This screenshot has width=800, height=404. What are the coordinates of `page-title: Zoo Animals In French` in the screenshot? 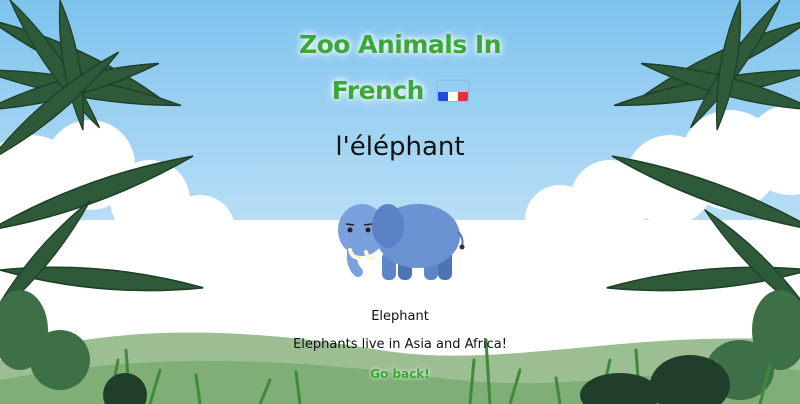 It's located at (400, 68).